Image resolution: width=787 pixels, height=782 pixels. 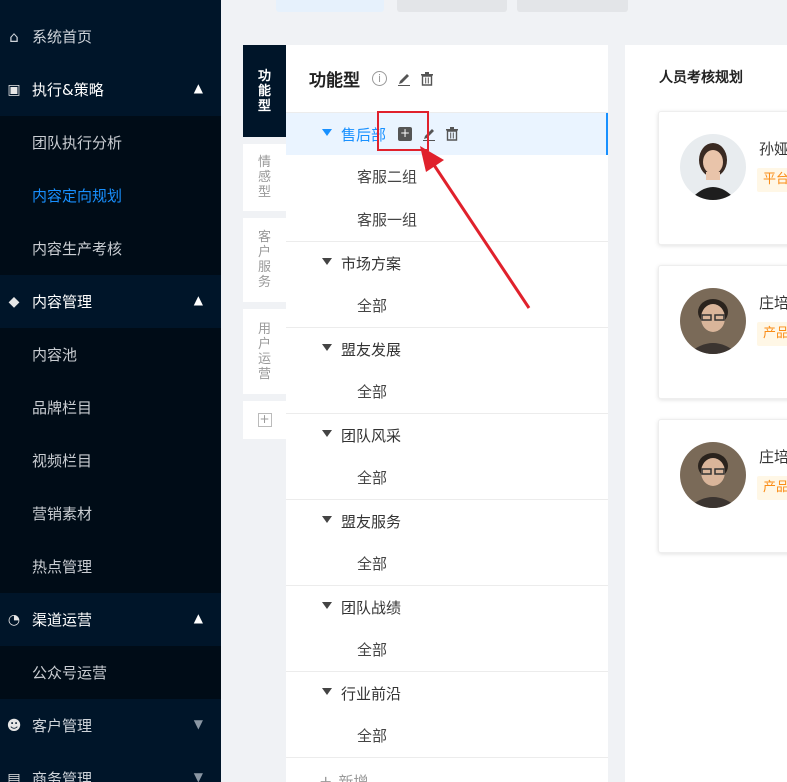 I want to click on sidebar-group-label: 执行&策略, so click(x=68, y=90).